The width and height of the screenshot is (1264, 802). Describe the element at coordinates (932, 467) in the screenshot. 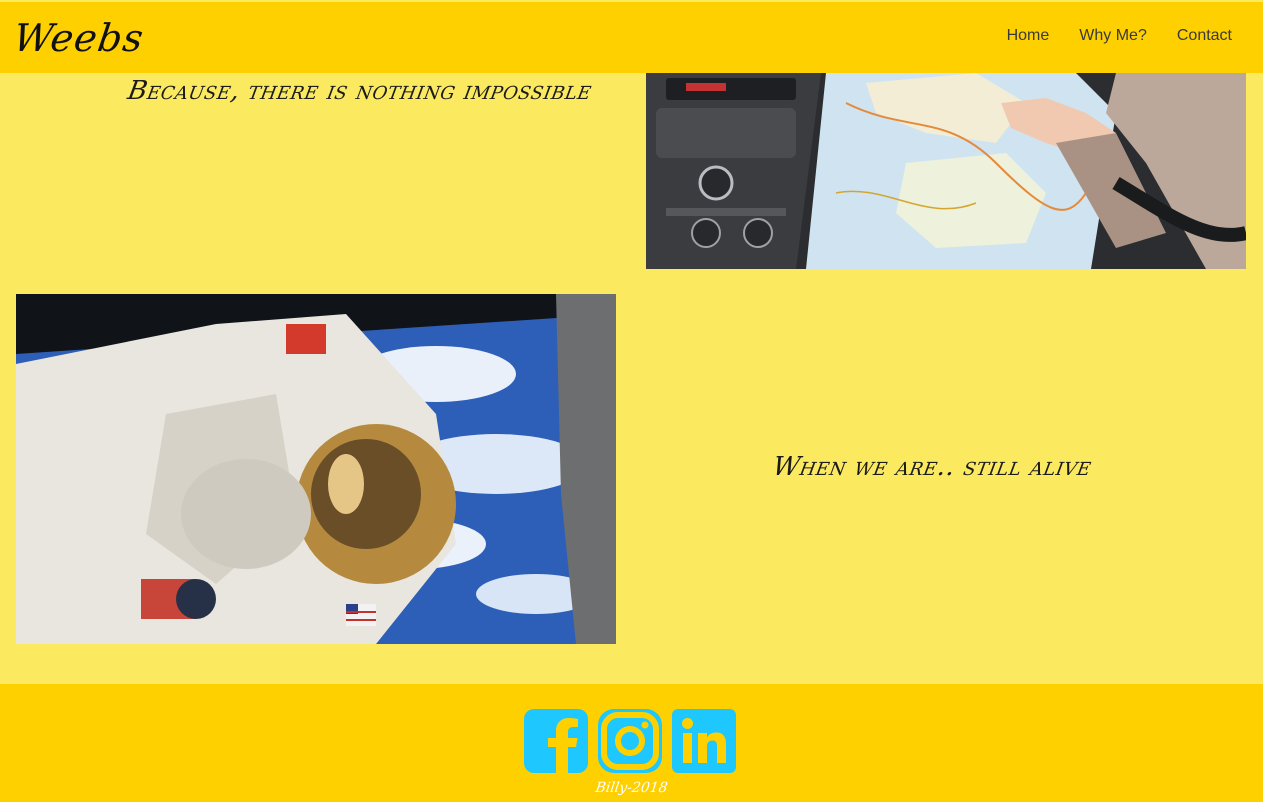

I see `section-heading-alive: When we are.. still alive` at that location.